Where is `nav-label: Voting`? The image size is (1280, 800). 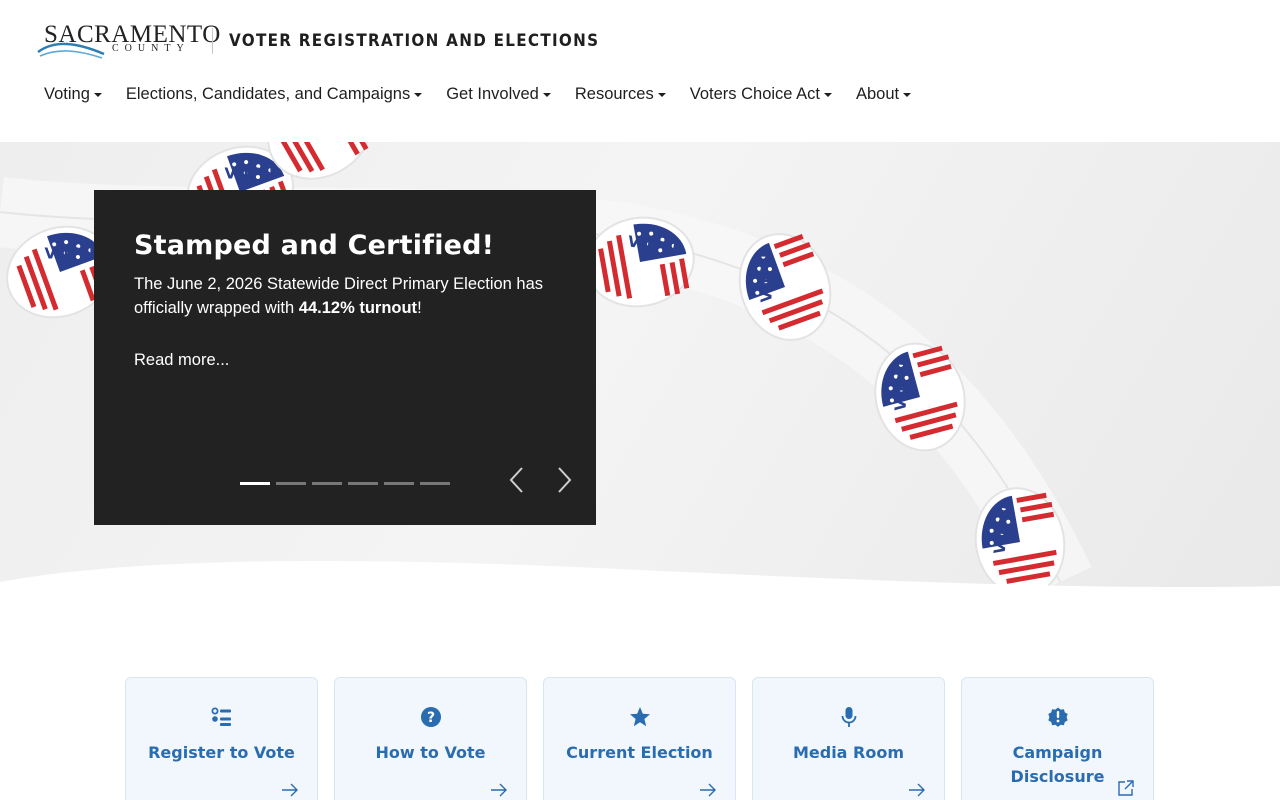
nav-label: Voting is located at coordinates (67, 94).